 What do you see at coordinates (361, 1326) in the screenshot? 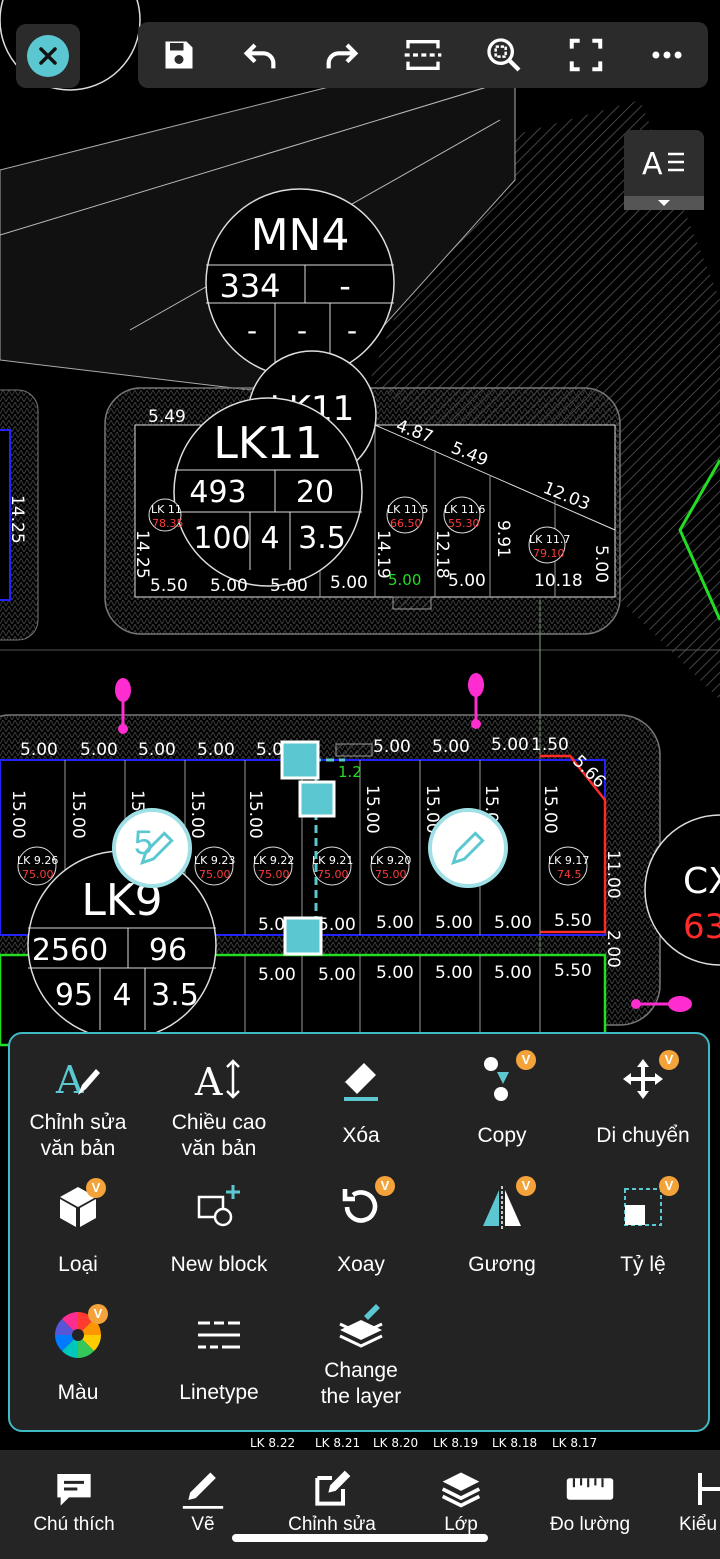
I see `layers-icon` at bounding box center [361, 1326].